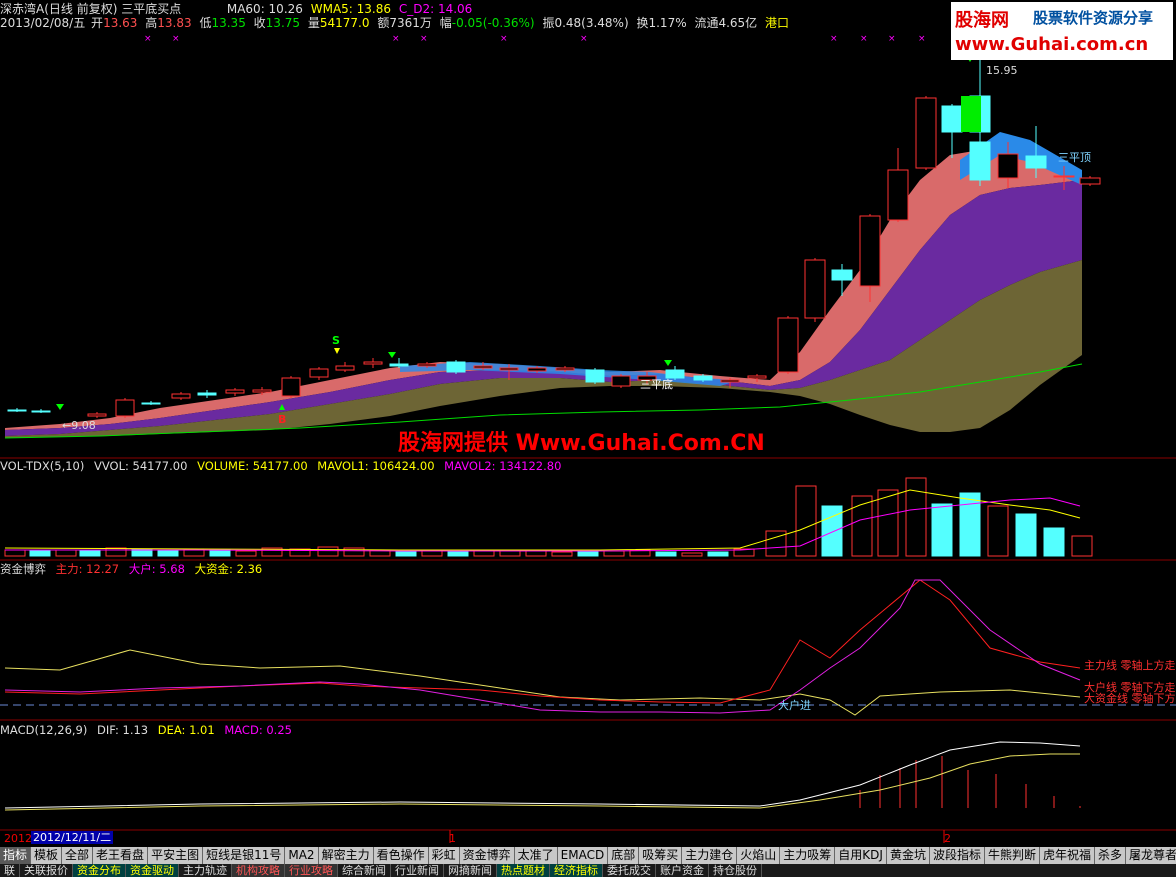 The image size is (1176, 877). What do you see at coordinates (346, 855) in the screenshot?
I see `indicator-tab: 解密主力` at bounding box center [346, 855].